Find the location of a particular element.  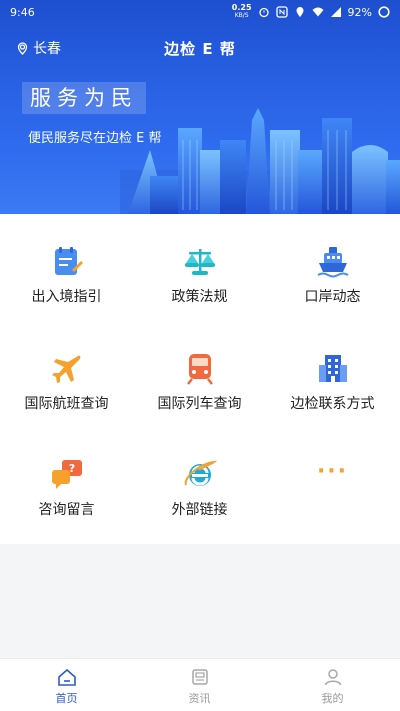

service-label: 咨询留言 is located at coordinates (66, 510).